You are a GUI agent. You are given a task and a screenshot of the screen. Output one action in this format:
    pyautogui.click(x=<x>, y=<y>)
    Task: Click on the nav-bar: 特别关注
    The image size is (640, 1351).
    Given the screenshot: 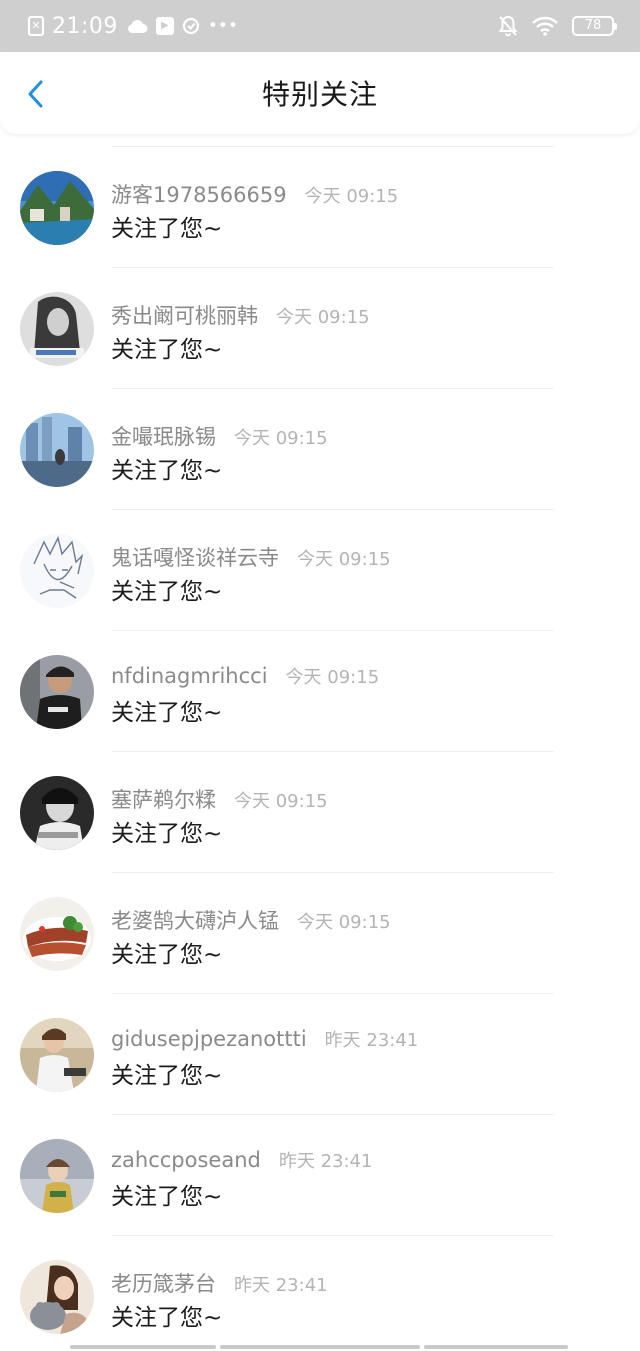 What is the action you would take?
    pyautogui.click(x=320, y=93)
    